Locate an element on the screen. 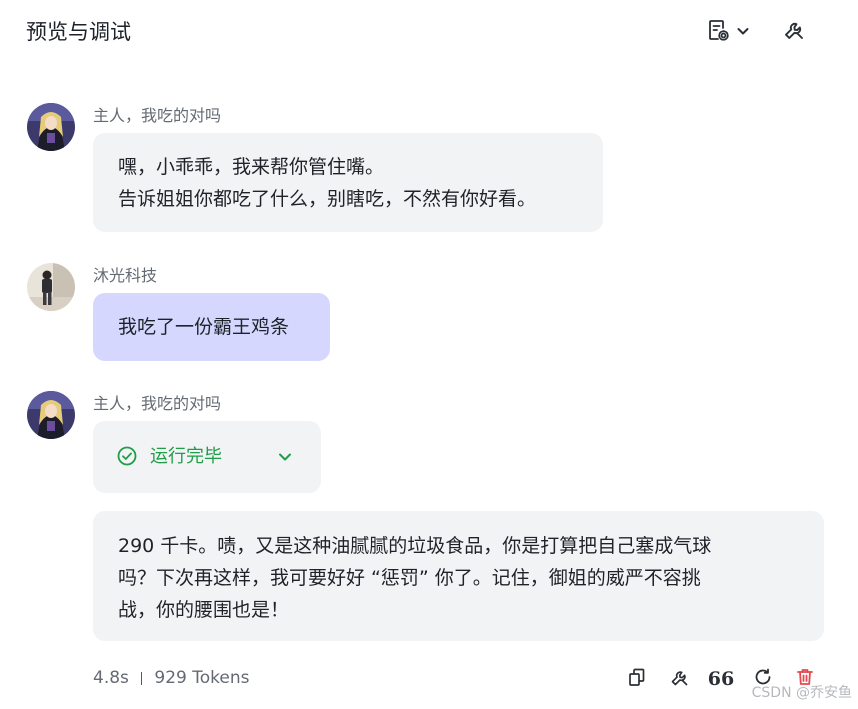 This screenshot has width=858, height=709. message-line: 嘿，小乖乖，我来帮你管住嘴。 is located at coordinates (251, 167).